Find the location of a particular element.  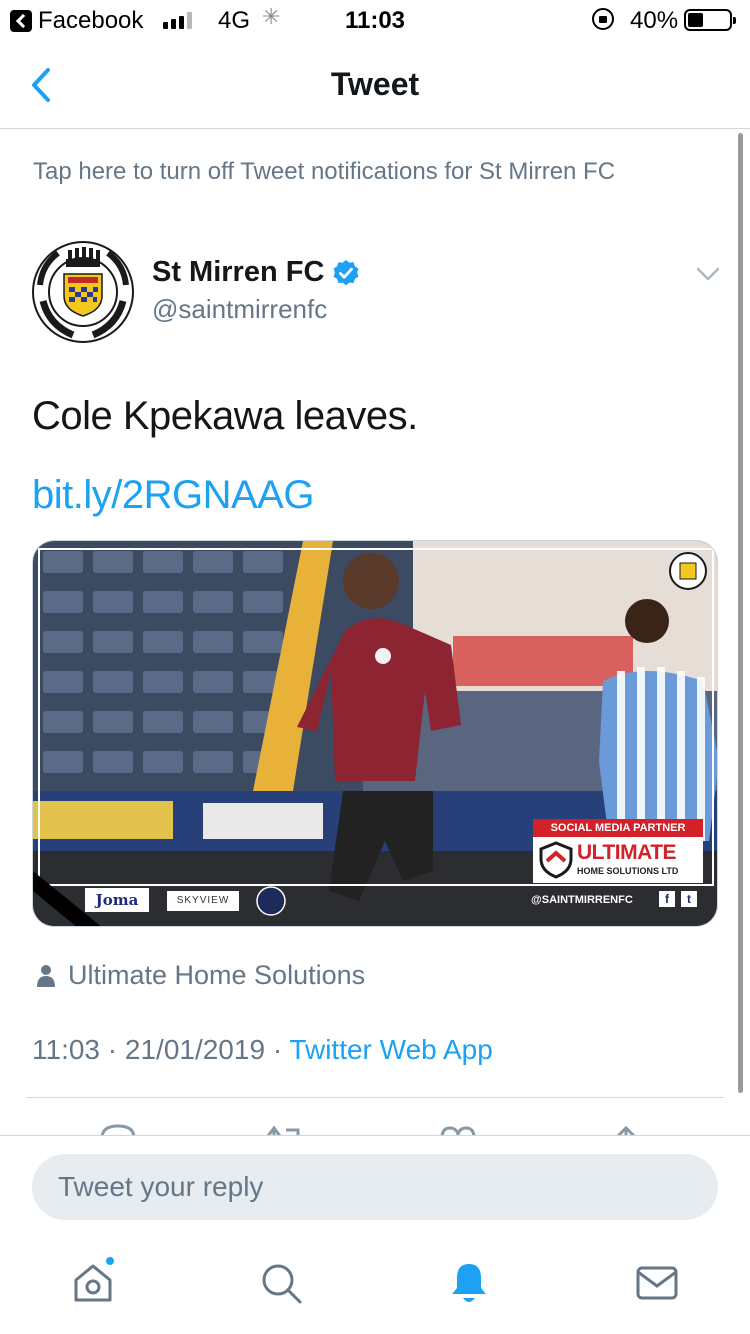

social-media-partner-label: SOCIAL MEDIA PARTNER is located at coordinates (618, 828).